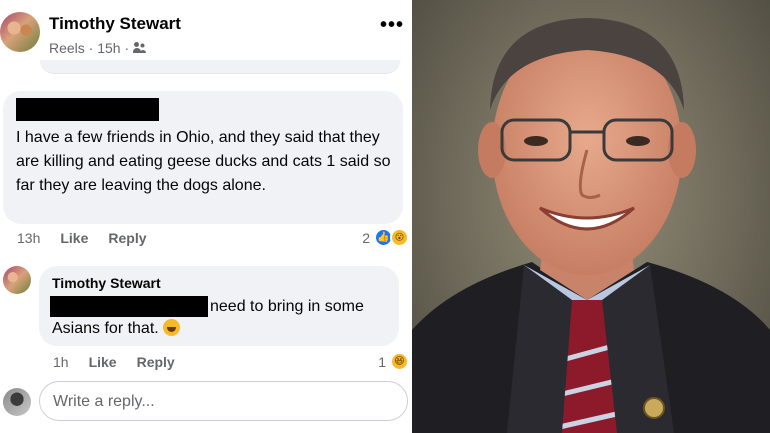 The image size is (770, 433). I want to click on friends-icon, so click(140, 48).